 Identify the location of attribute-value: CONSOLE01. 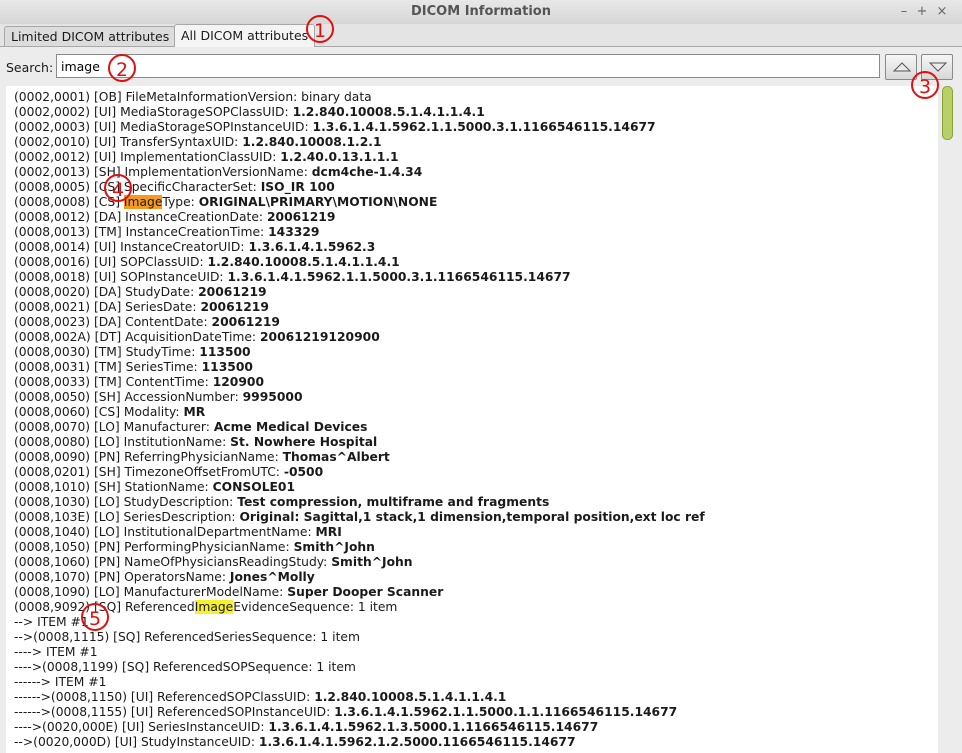
(254, 487).